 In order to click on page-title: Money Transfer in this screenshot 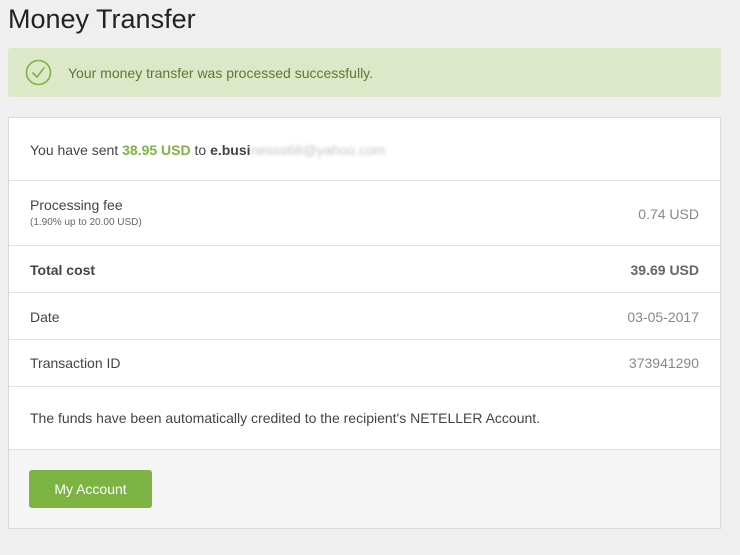, I will do `click(102, 19)`.